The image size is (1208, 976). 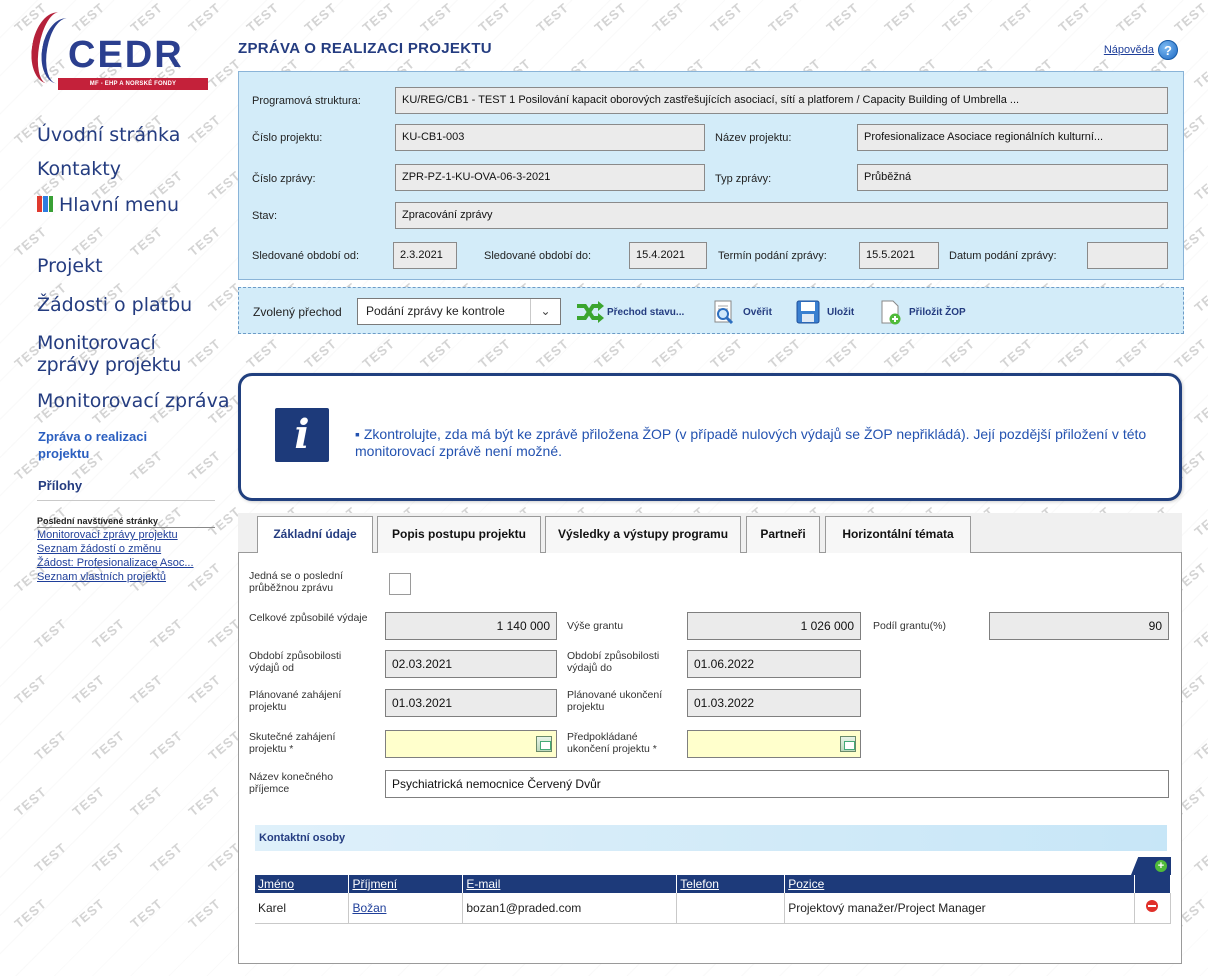 What do you see at coordinates (400, 584) in the screenshot?
I see `last-report-checkbox` at bounding box center [400, 584].